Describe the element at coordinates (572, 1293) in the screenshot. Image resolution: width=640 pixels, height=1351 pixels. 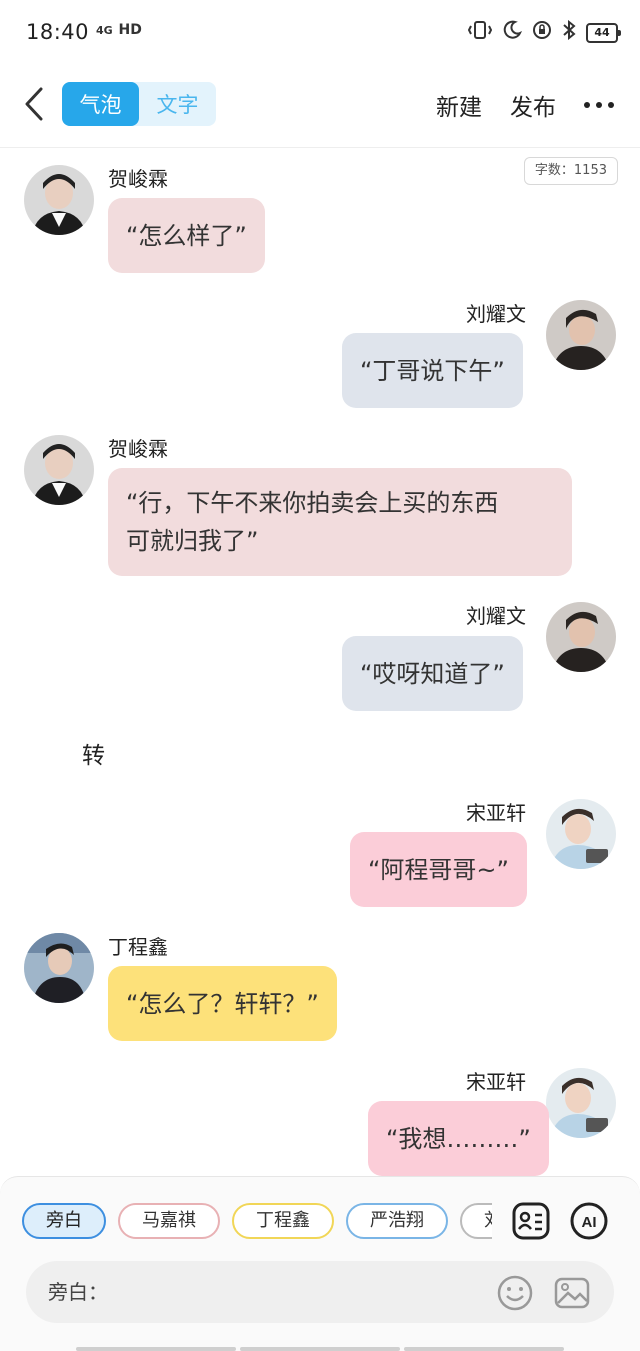
I see `image-icon` at that location.